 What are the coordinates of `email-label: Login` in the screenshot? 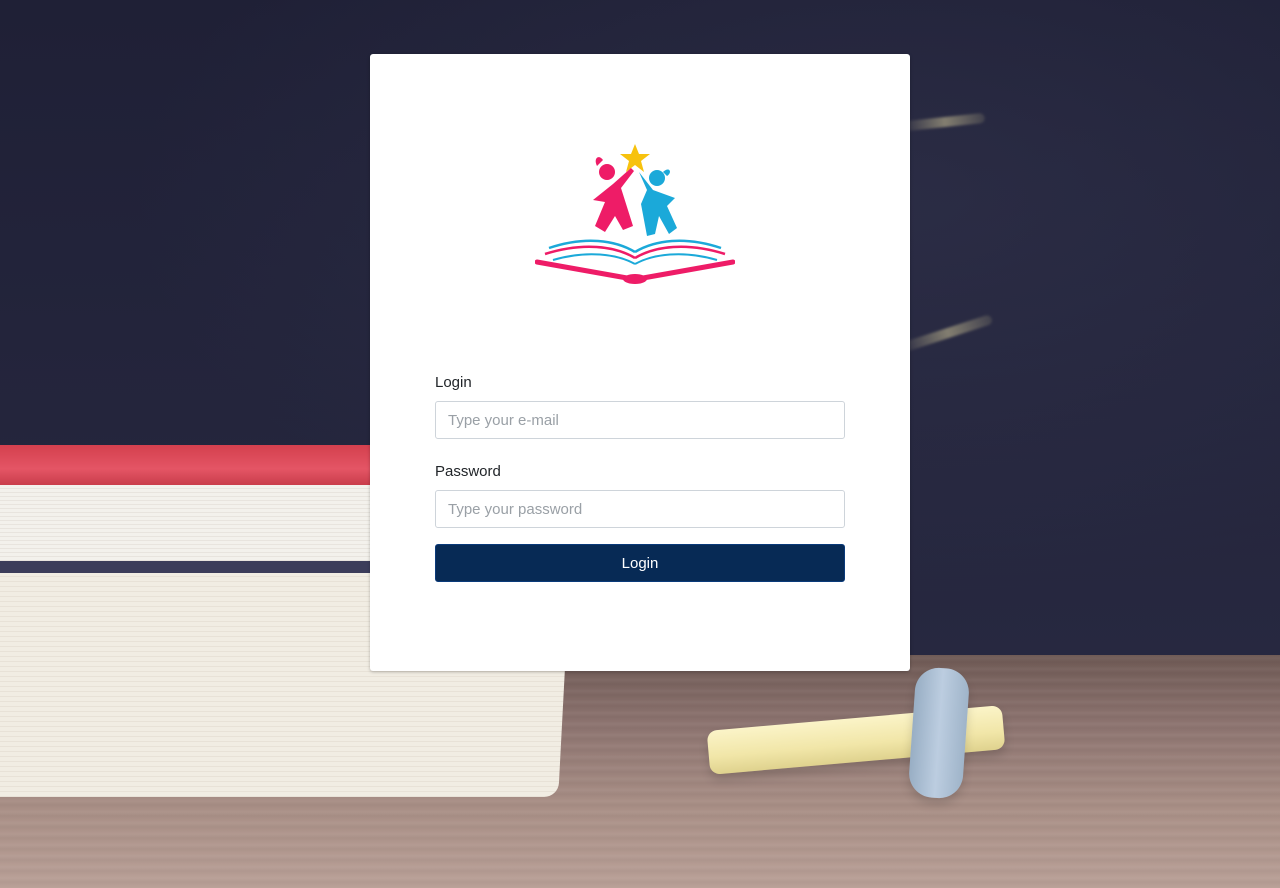 It's located at (453, 382).